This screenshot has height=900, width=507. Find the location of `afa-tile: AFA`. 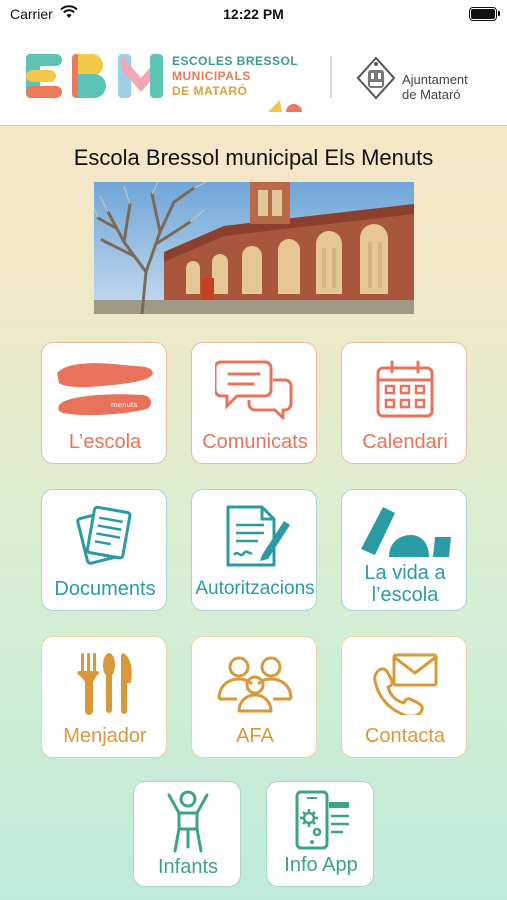

afa-tile: AFA is located at coordinates (254, 697).